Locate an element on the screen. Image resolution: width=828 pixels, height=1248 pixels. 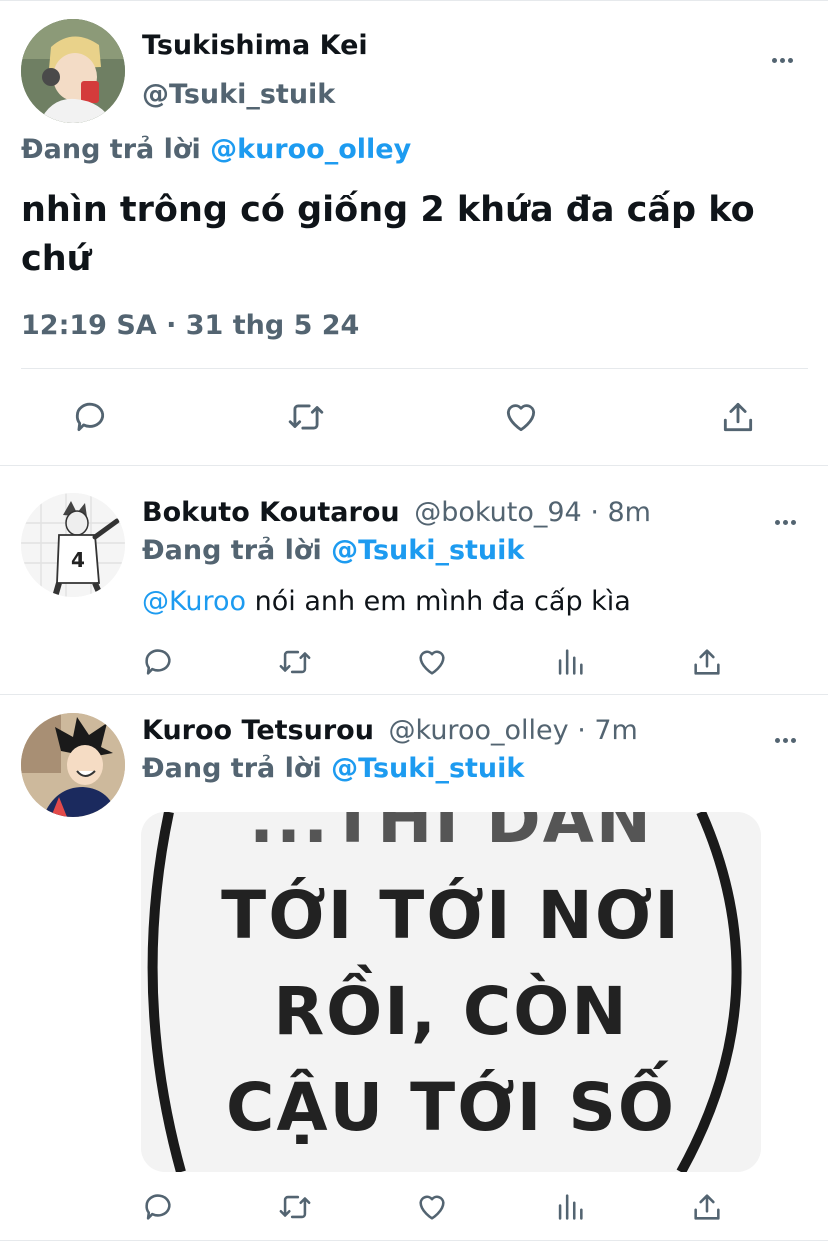
bubble-line-4: CẬU TỚI SỐ is located at coordinates (451, 1107).